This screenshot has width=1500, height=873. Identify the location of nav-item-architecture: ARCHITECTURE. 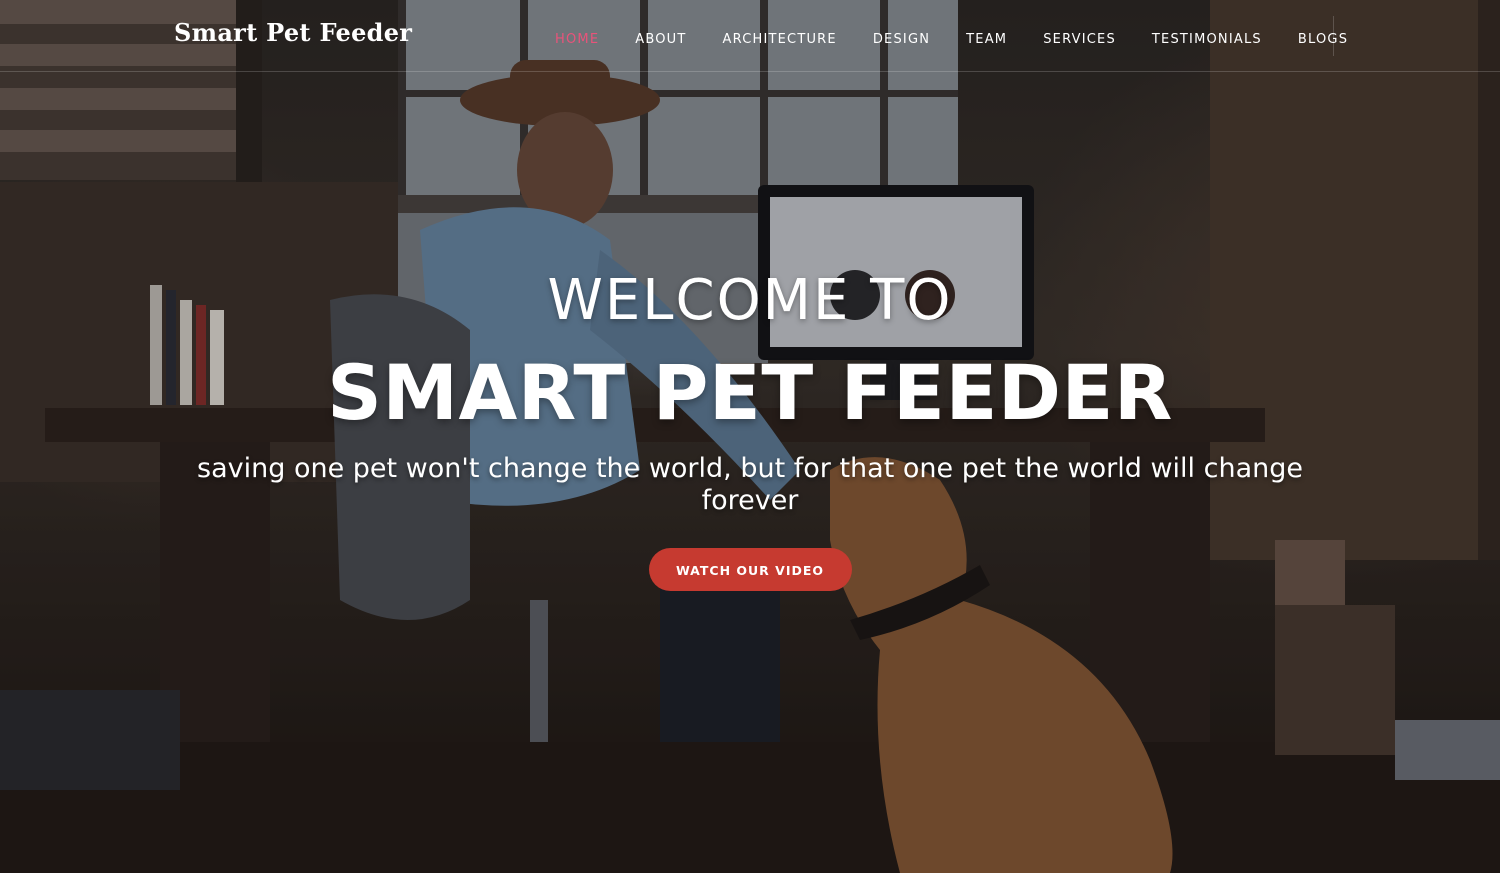
(798, 38).